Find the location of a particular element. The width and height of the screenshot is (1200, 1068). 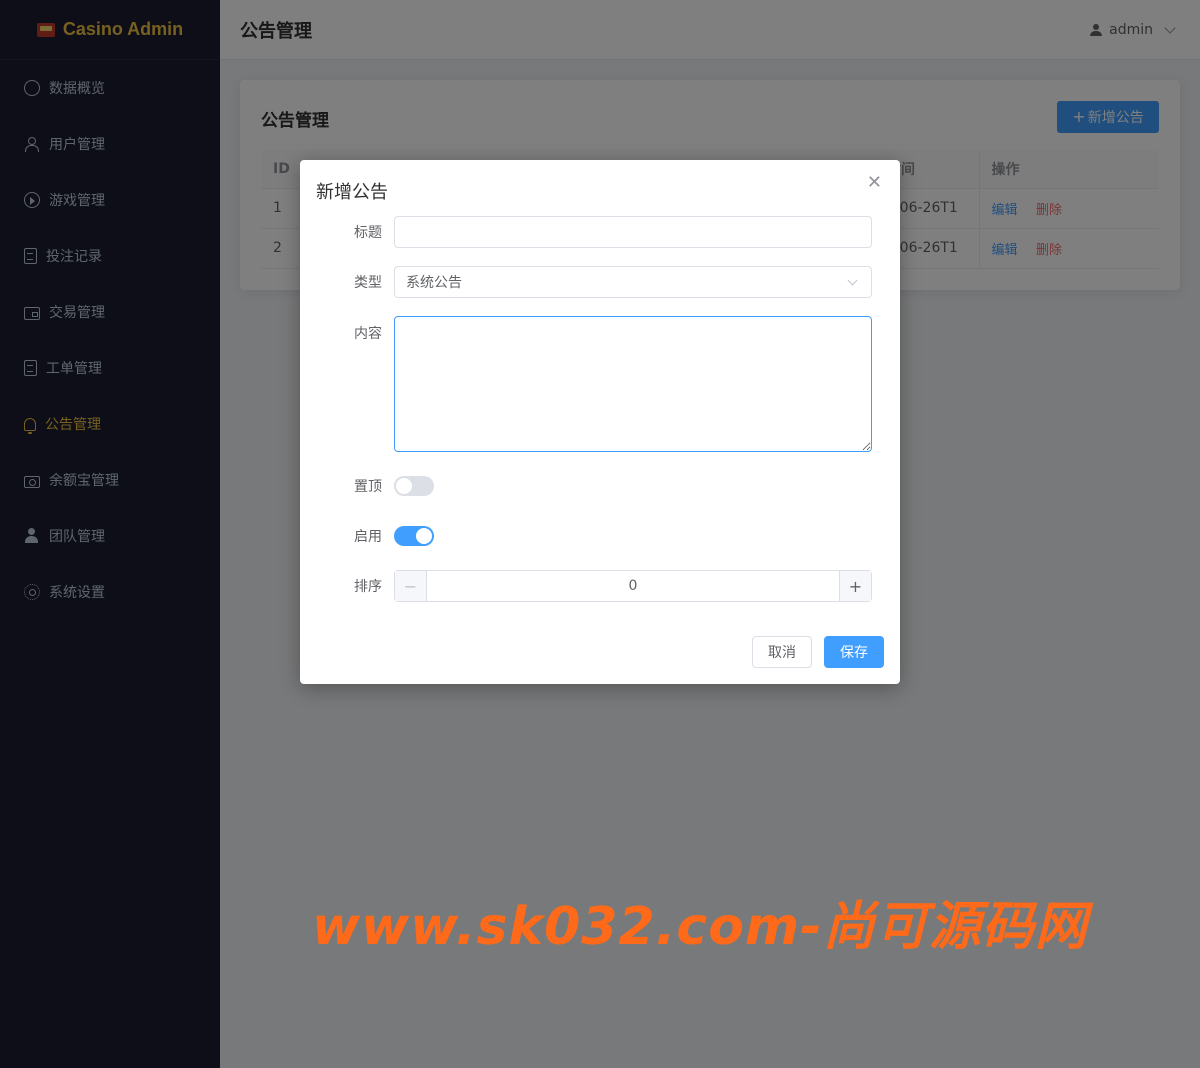

type-row: 类型 系统公告 is located at coordinates (600, 282).